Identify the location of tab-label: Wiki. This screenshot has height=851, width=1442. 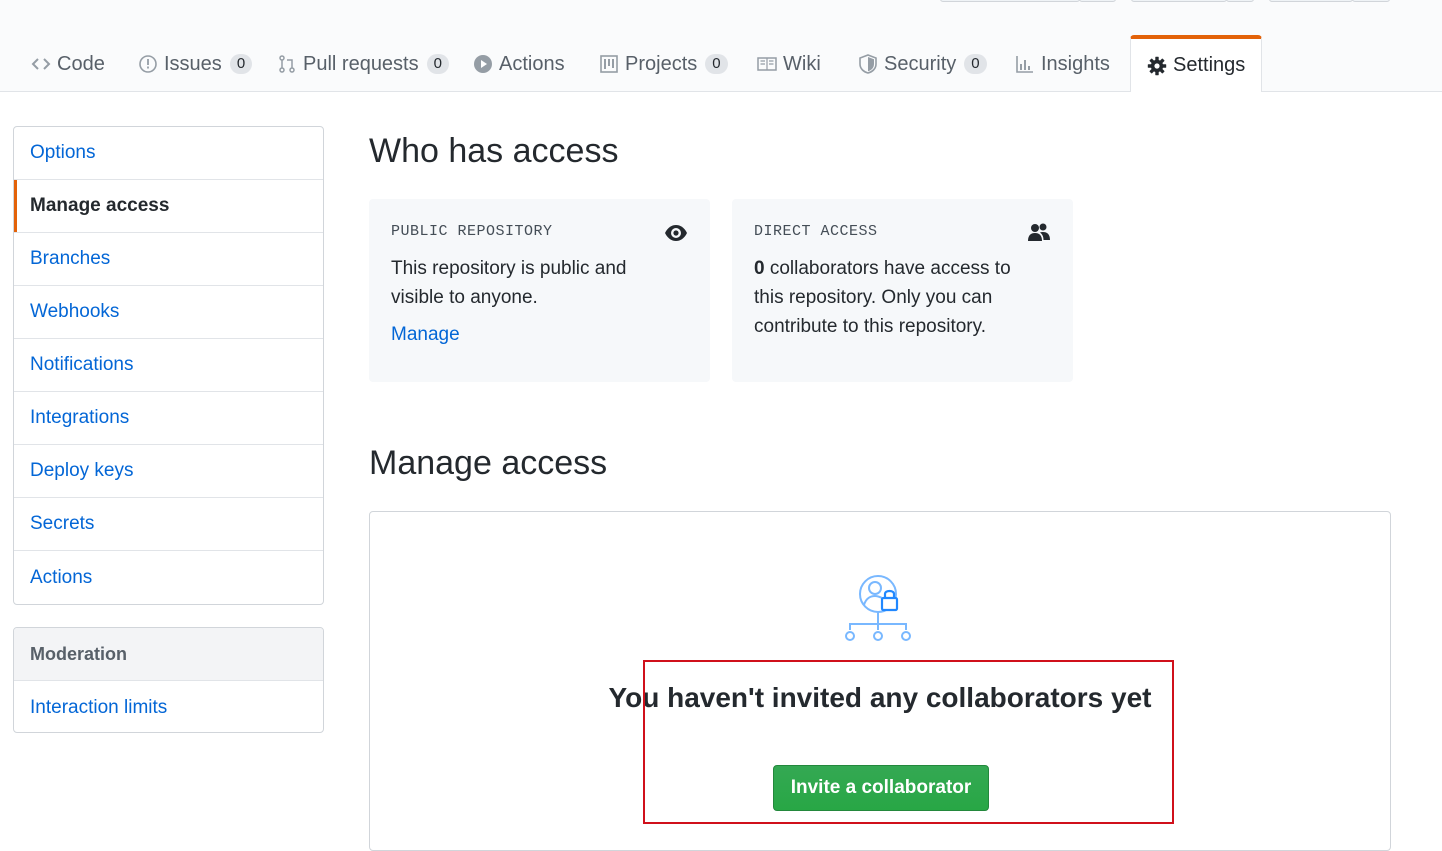
(802, 63).